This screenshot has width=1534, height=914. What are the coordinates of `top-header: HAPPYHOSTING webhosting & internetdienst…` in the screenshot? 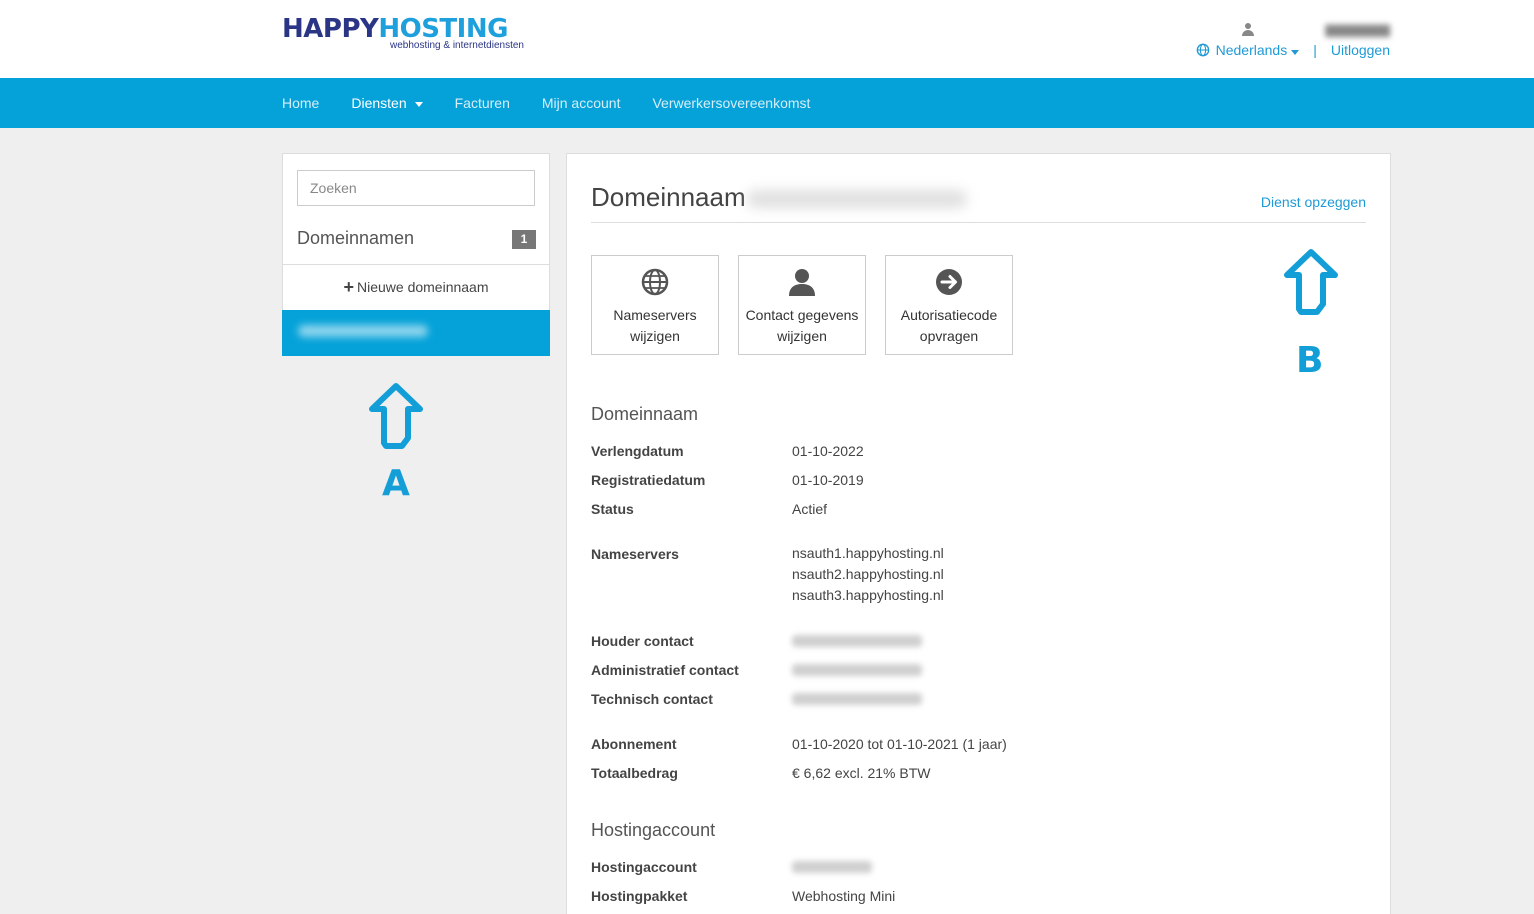 It's located at (767, 39).